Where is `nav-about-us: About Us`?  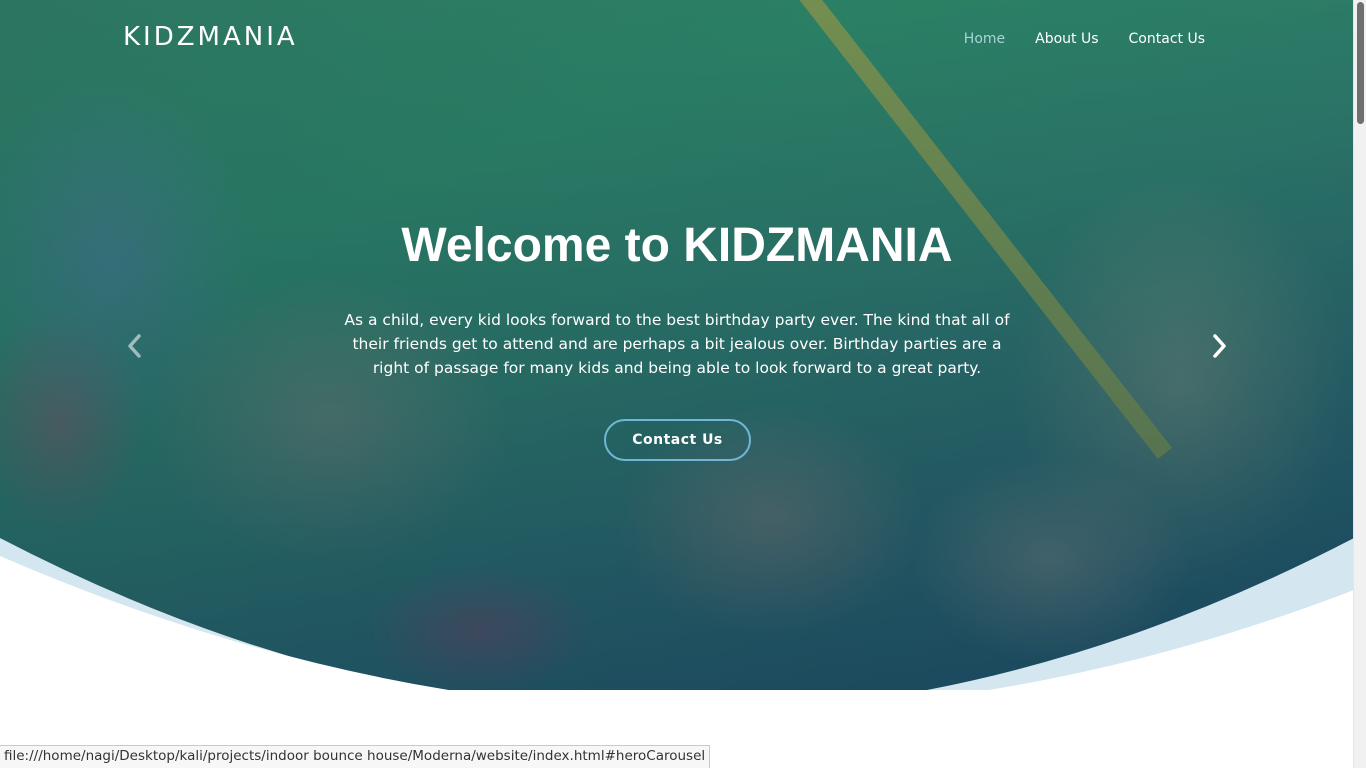
nav-about-us: About Us is located at coordinates (1066, 39).